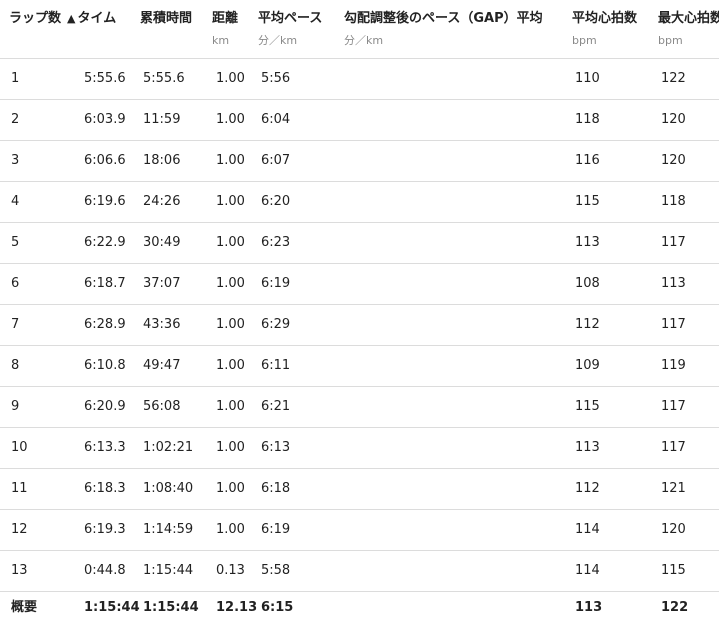  Describe the element at coordinates (105, 78) in the screenshot. I see `cell-time: 5:55.6` at that location.